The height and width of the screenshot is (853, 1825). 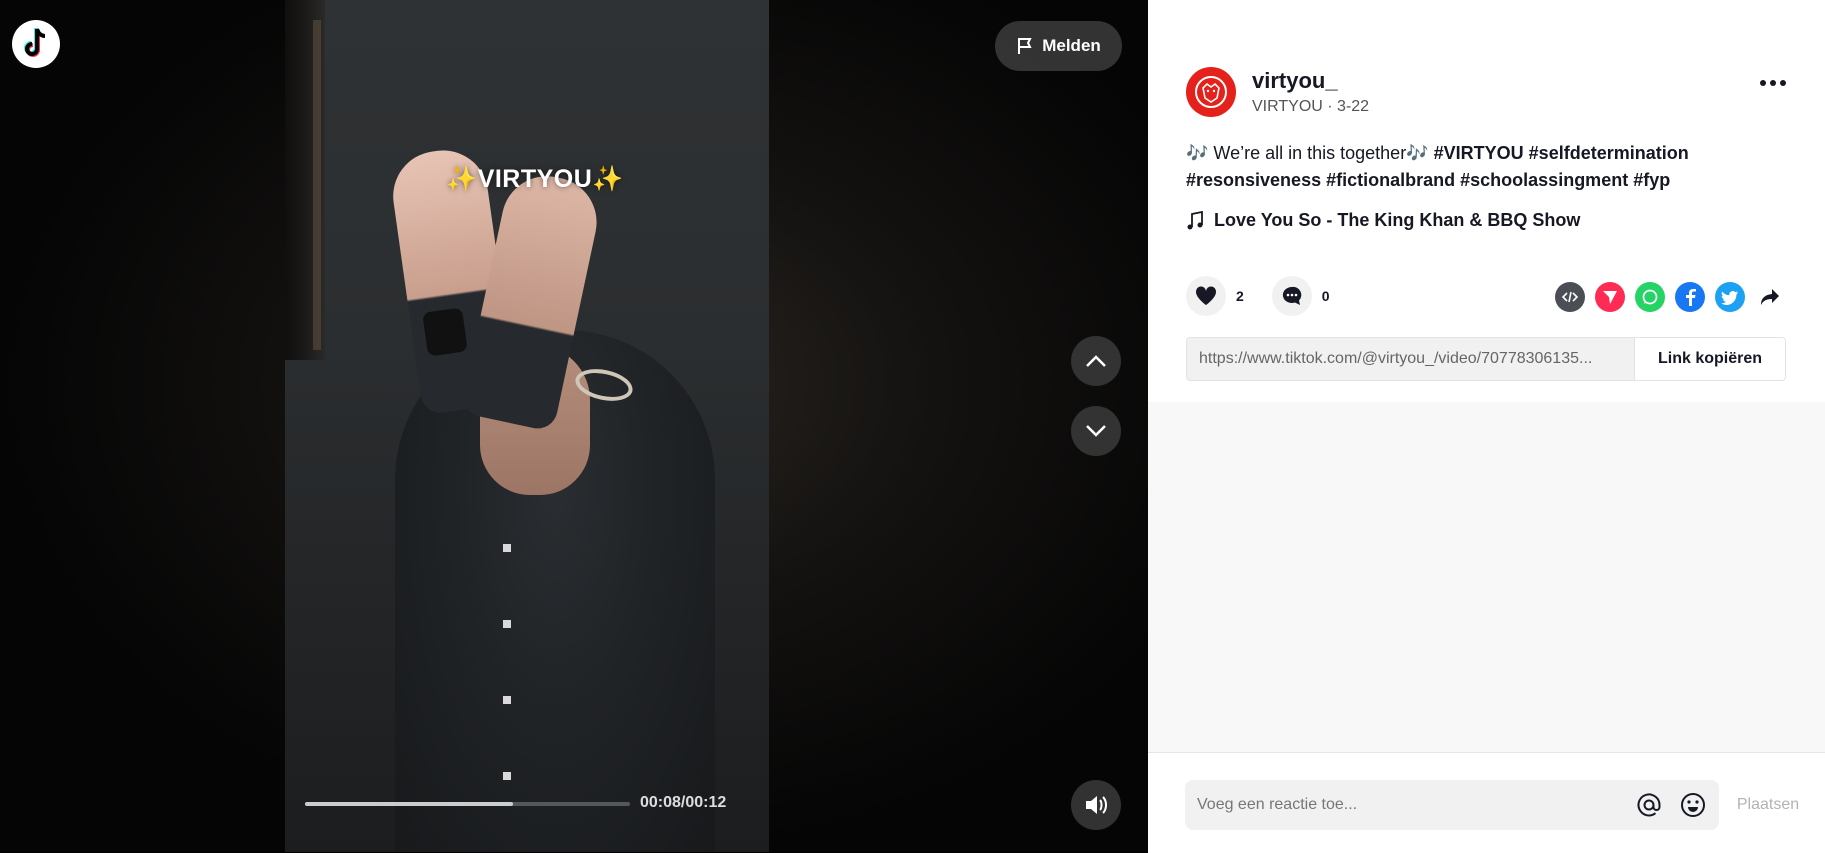 What do you see at coordinates (1479, 153) in the screenshot?
I see `hashtag-link: #VIRTYOU` at bounding box center [1479, 153].